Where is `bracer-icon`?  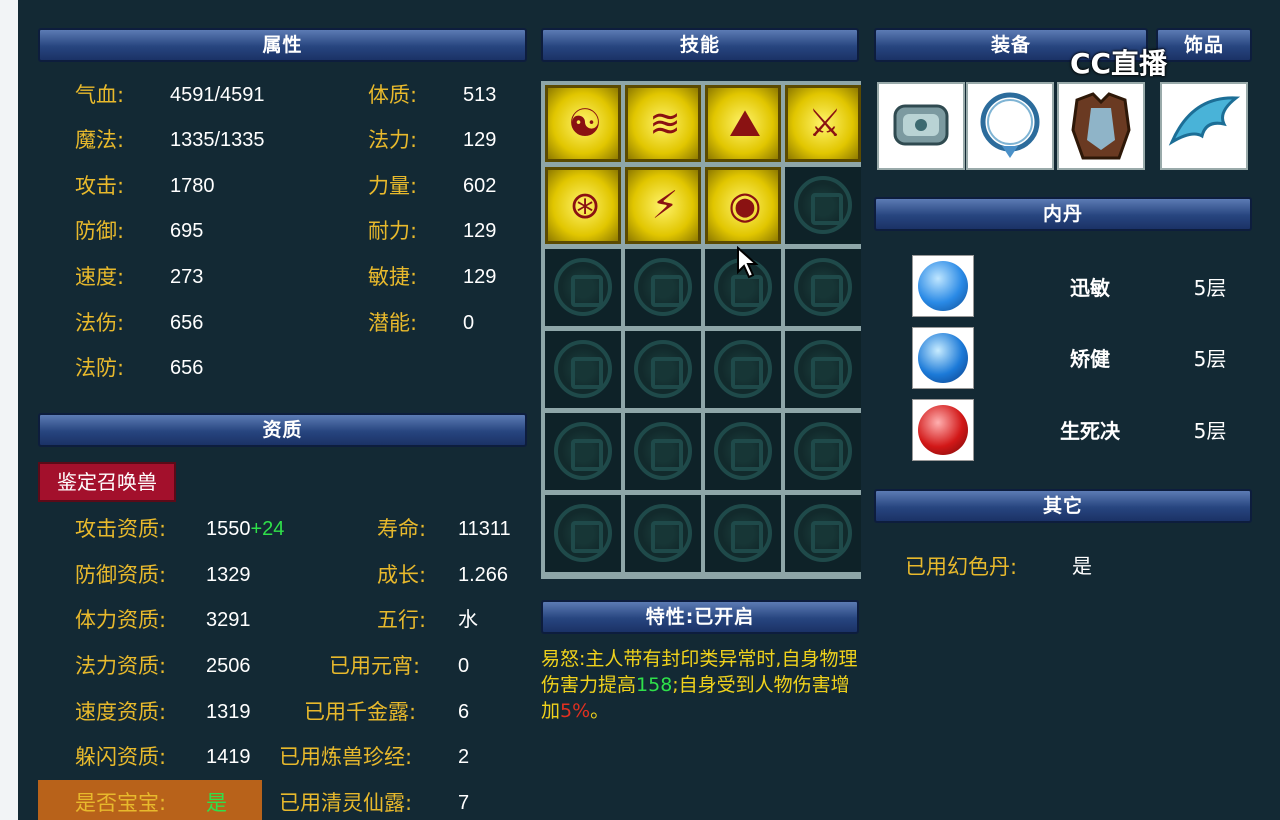 bracer-icon is located at coordinates (921, 126).